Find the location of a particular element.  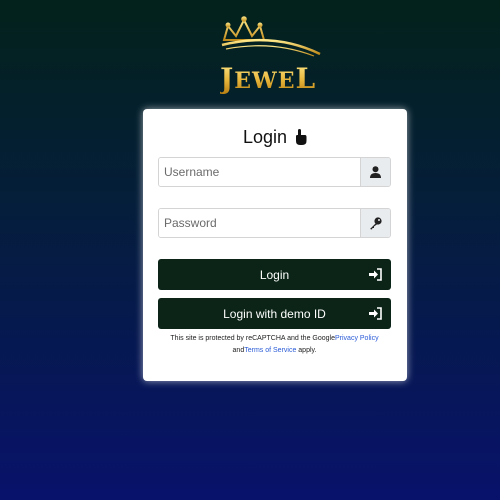

demo-login-button: Login with demo ID is located at coordinates (274, 313).